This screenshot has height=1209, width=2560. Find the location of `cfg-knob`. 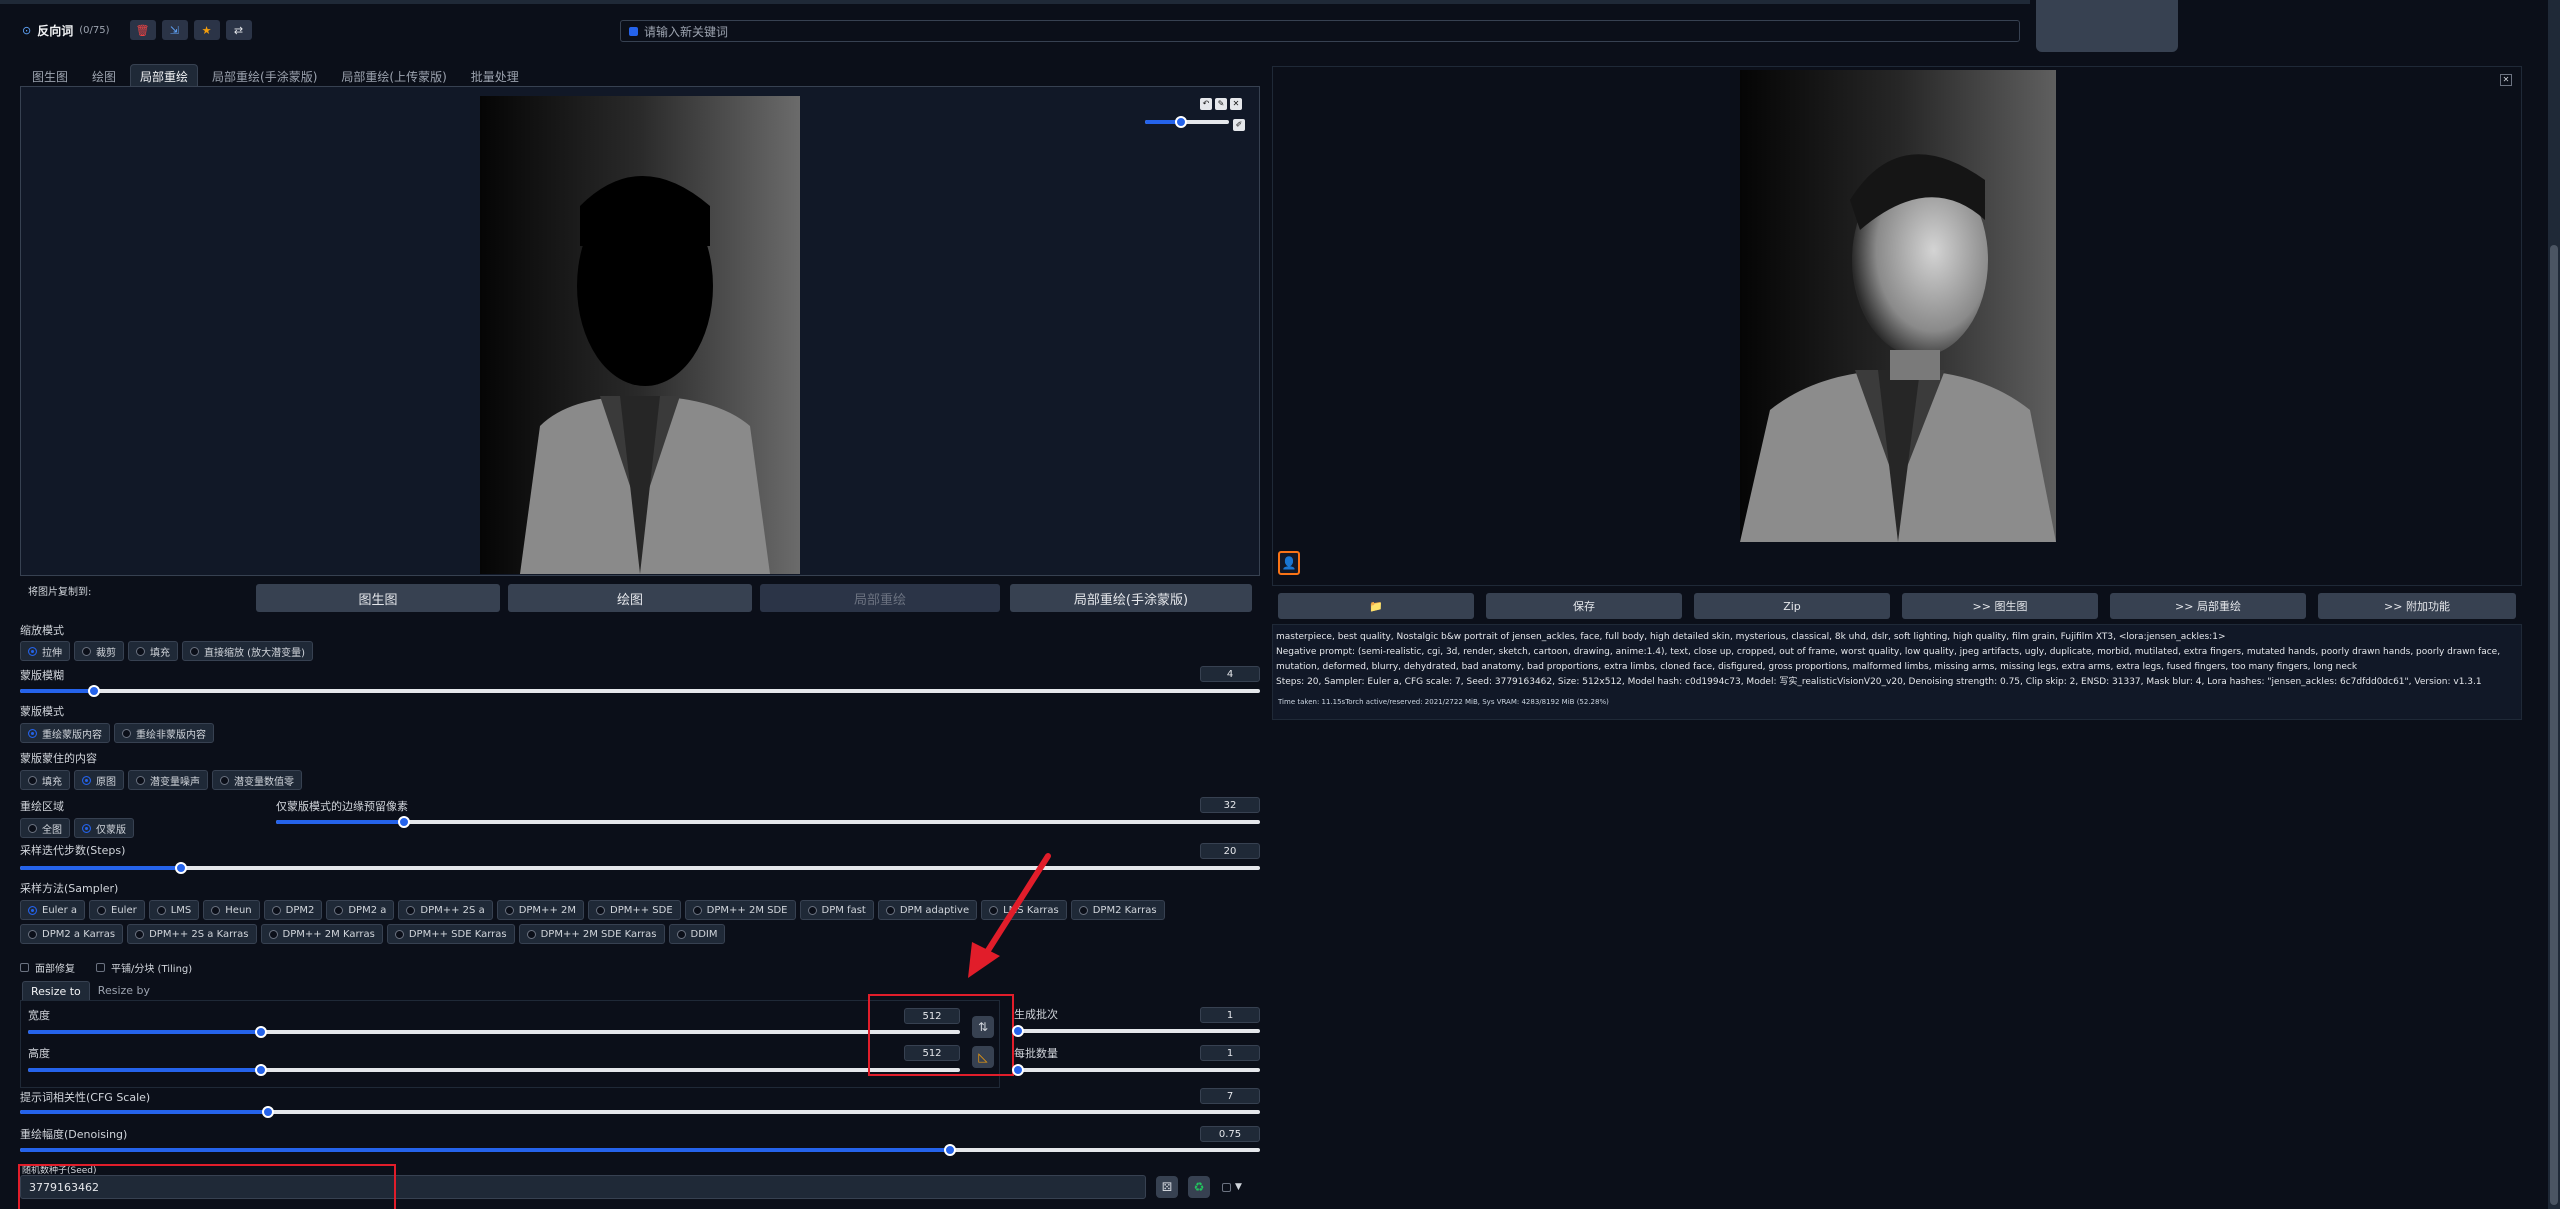

cfg-knob is located at coordinates (268, 1112).